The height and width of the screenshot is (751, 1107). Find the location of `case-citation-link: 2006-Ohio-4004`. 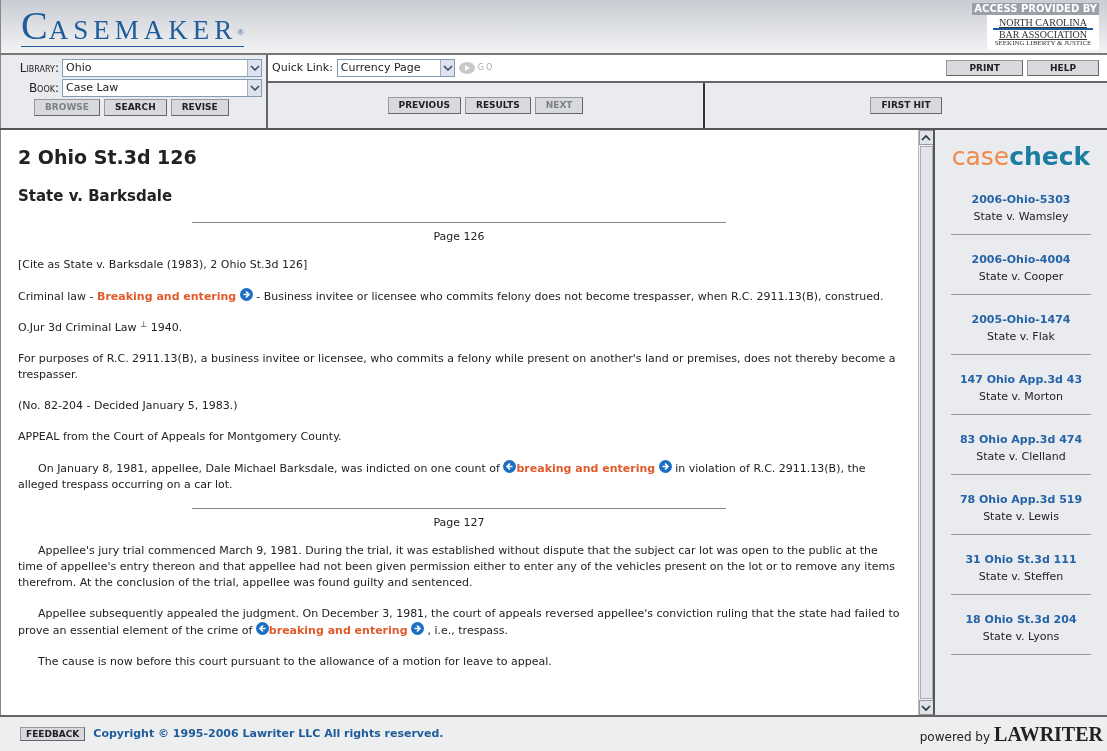

case-citation-link: 2006-Ohio-4004 is located at coordinates (1021, 260).